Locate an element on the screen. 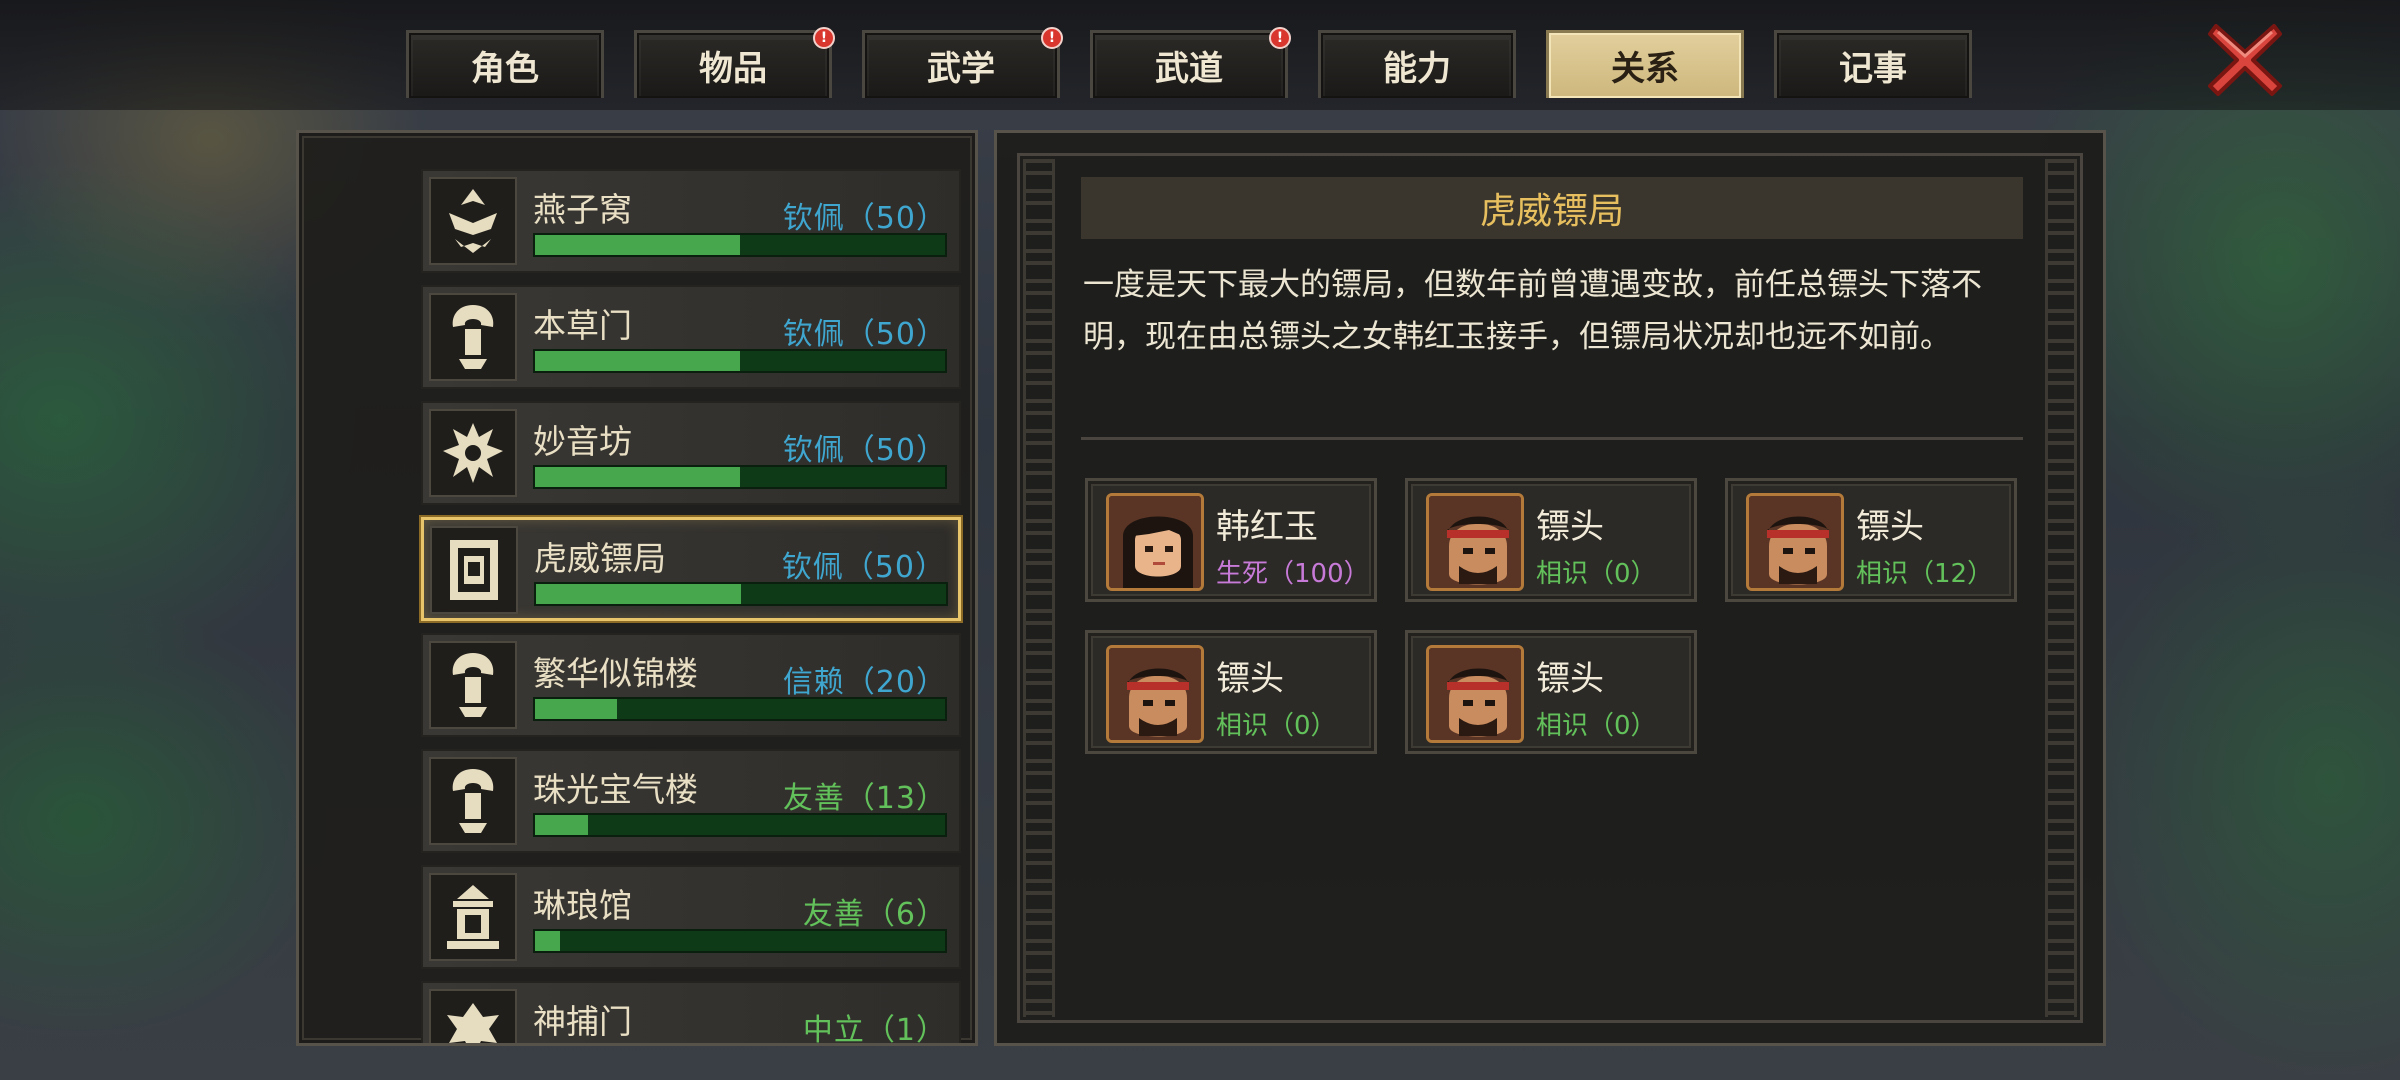 The width and height of the screenshot is (2400, 1080). tab-label: 武学 is located at coordinates (961, 69).